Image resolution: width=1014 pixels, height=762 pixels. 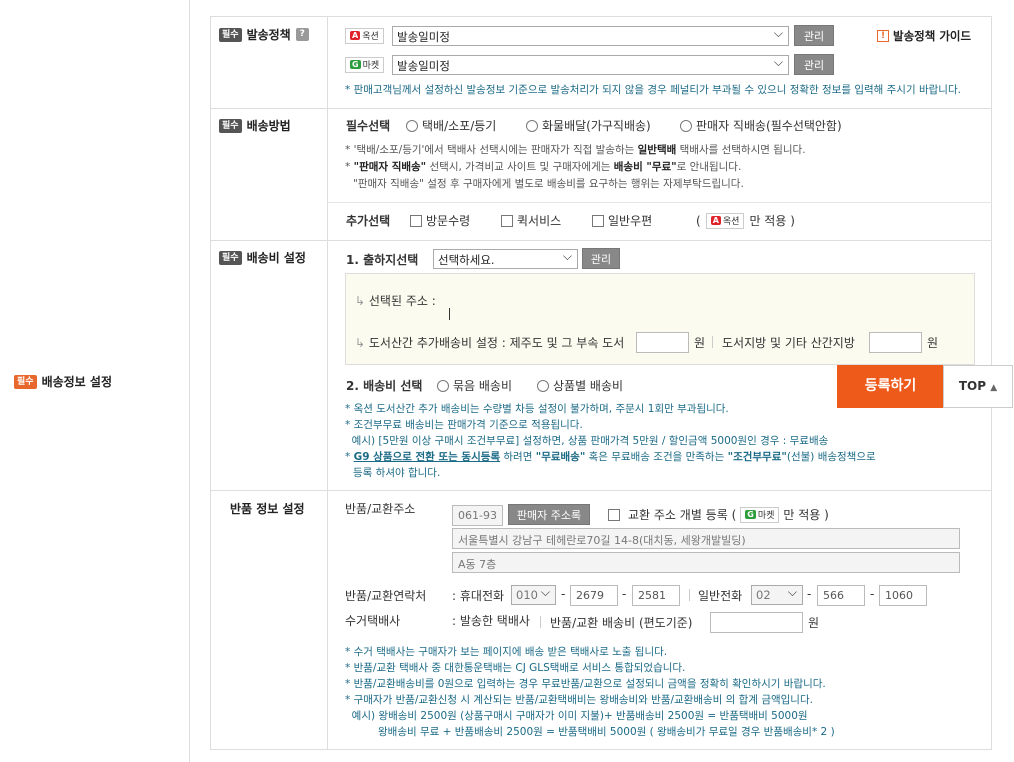 I want to click on caret-up-icon: ▲, so click(x=994, y=388).